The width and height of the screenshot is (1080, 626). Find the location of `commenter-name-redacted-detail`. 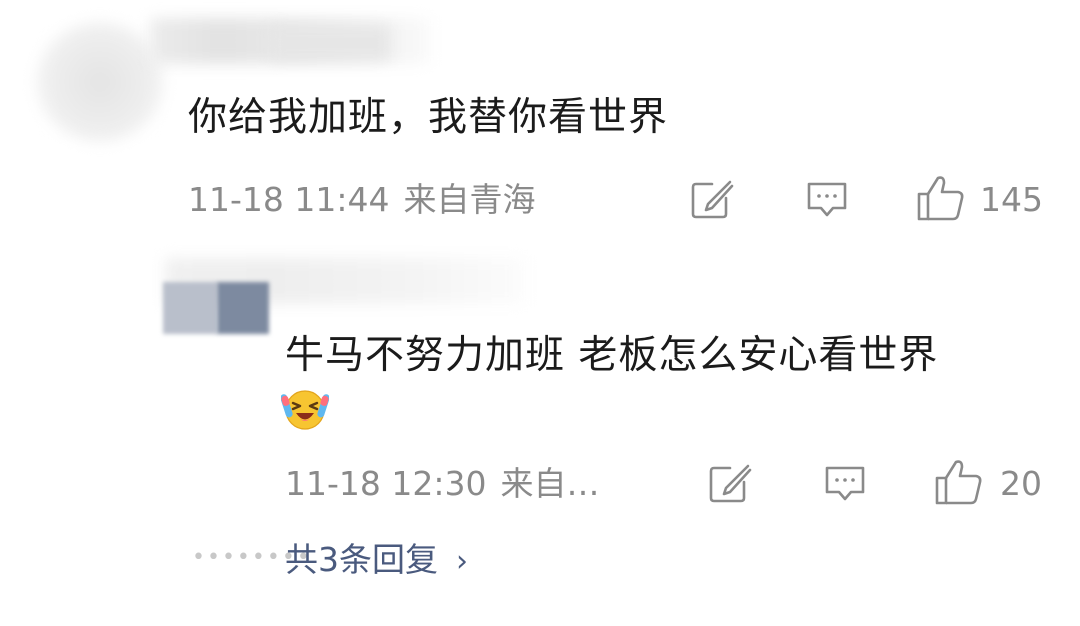

commenter-name-redacted-detail is located at coordinates (330, 43).